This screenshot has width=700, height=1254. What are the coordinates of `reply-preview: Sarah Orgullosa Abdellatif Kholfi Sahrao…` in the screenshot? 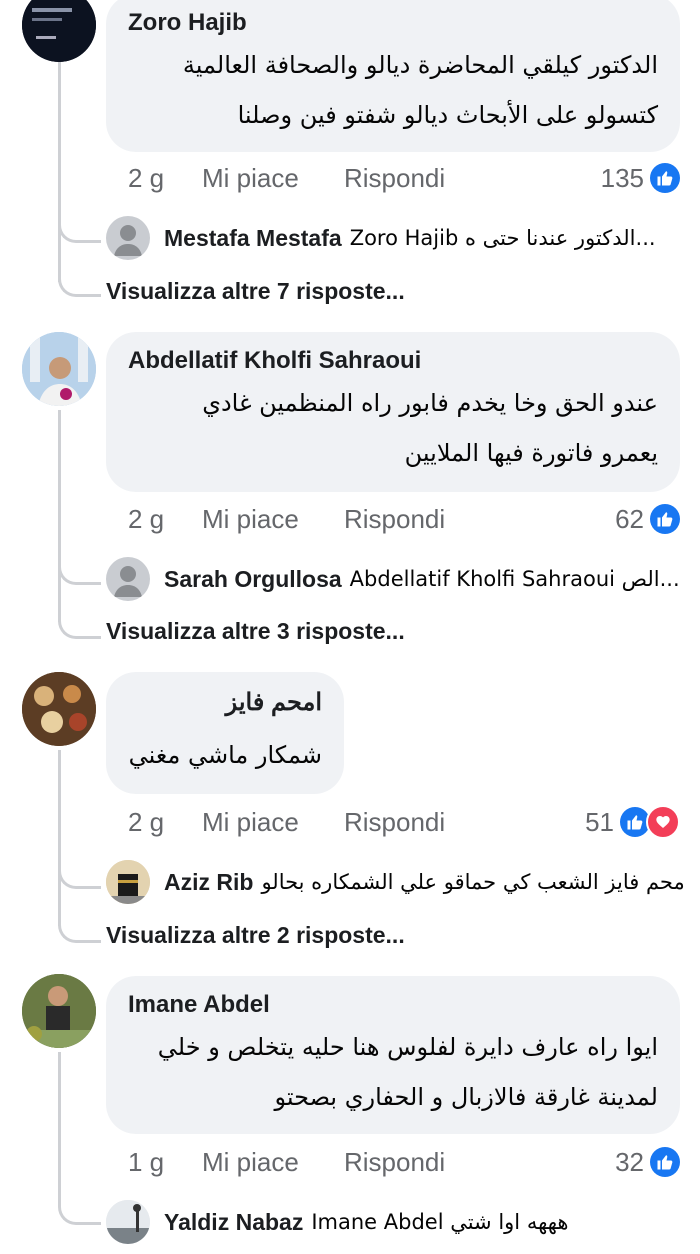 It's located at (396, 579).